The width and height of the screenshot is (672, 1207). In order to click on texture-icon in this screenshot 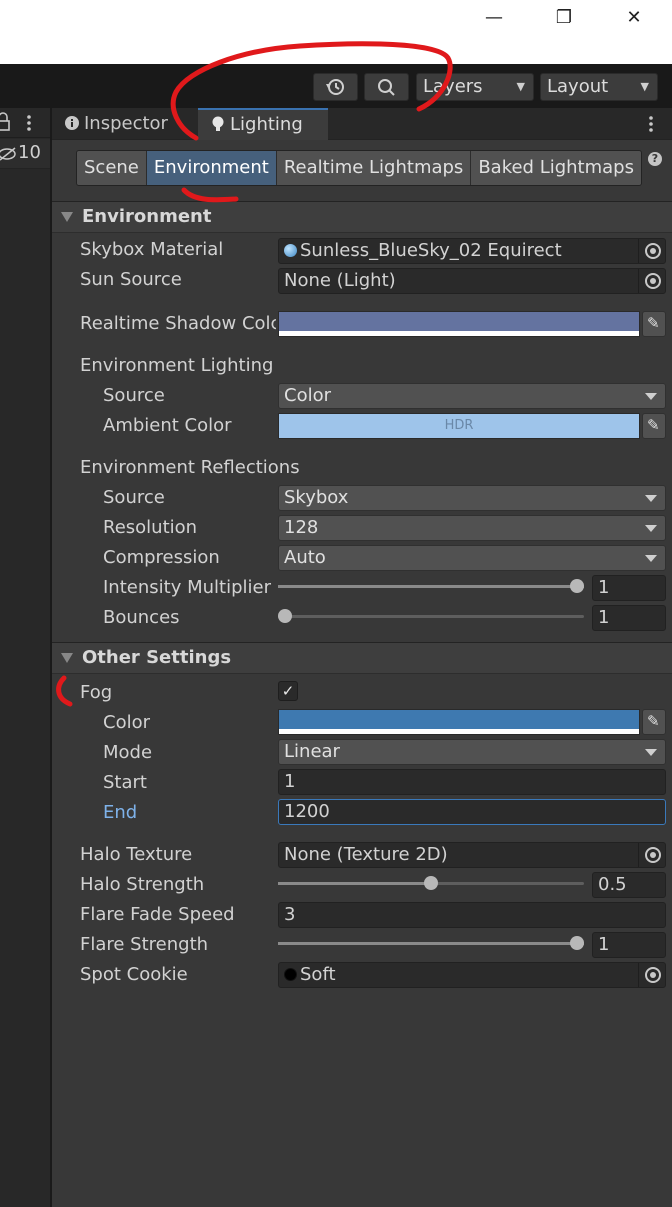, I will do `click(290, 974)`.